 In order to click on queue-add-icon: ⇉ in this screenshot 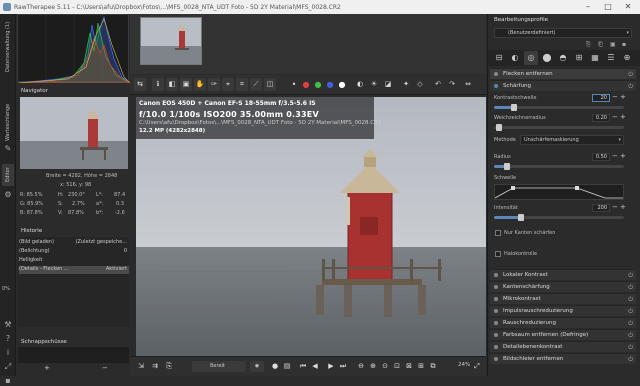, I will do `click(155, 366)`.